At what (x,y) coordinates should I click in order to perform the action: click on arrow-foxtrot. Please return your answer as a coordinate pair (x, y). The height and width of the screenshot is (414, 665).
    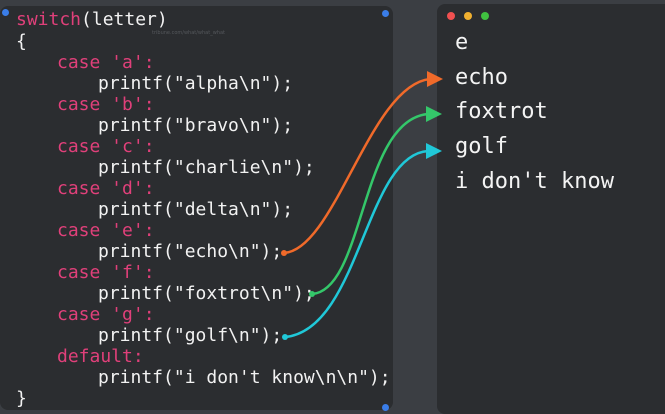
    Looking at the image, I should click on (375, 201).